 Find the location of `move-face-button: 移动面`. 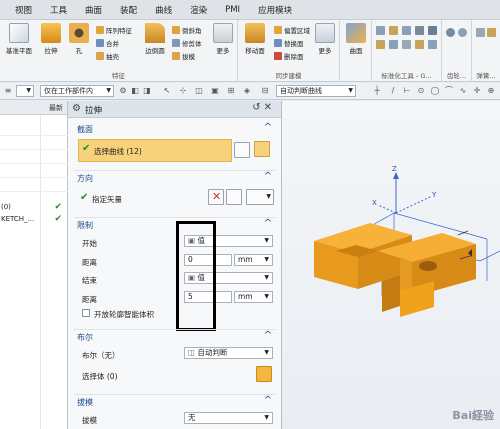

move-face-button: 移动面 is located at coordinates (255, 39).